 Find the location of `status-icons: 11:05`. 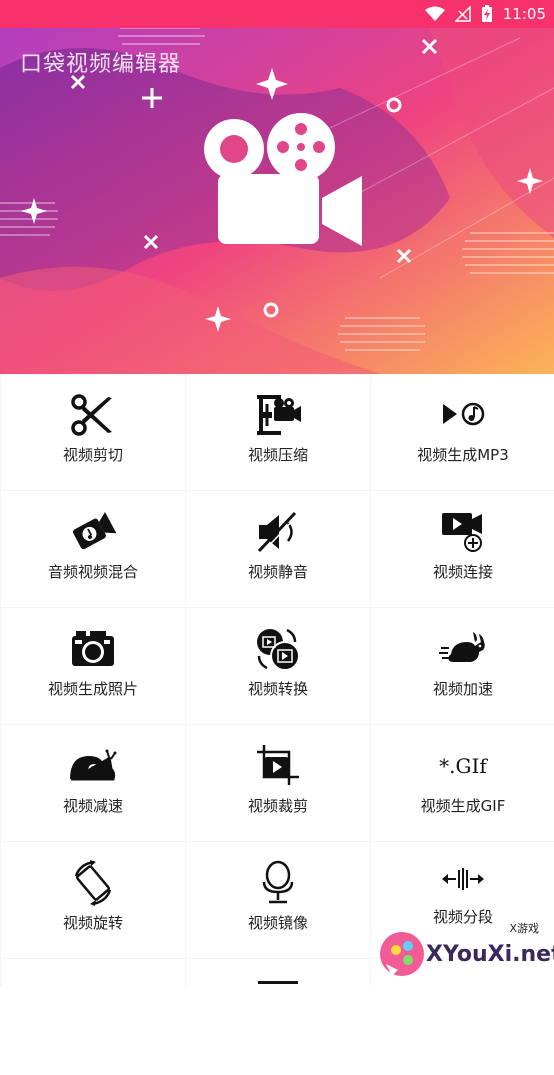

status-icons: 11:05 is located at coordinates (485, 14).